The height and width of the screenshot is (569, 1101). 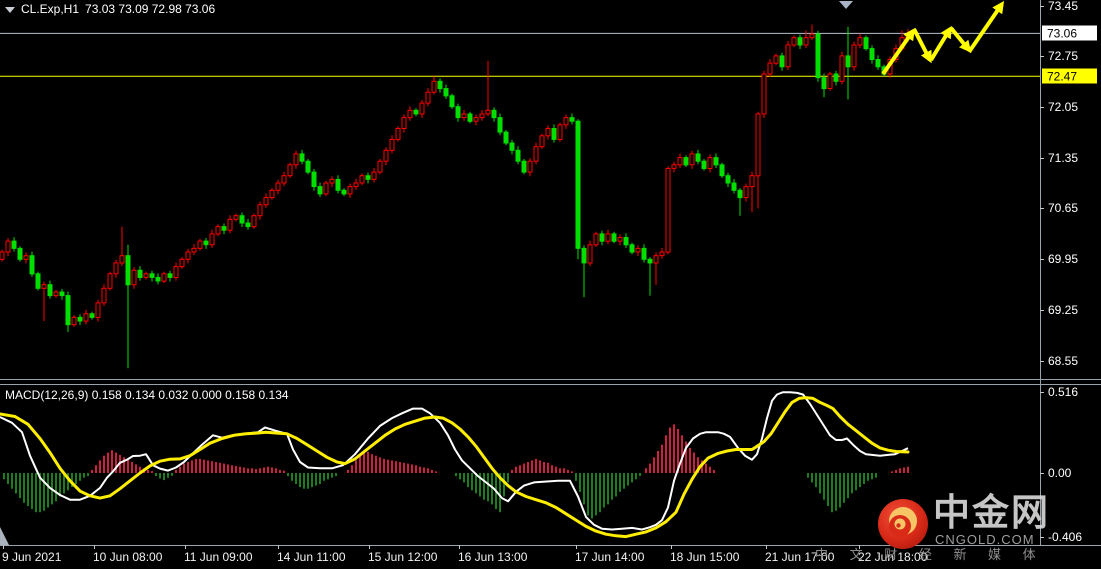 I want to click on price-axis-label: 69.95, so click(x=1063, y=259).